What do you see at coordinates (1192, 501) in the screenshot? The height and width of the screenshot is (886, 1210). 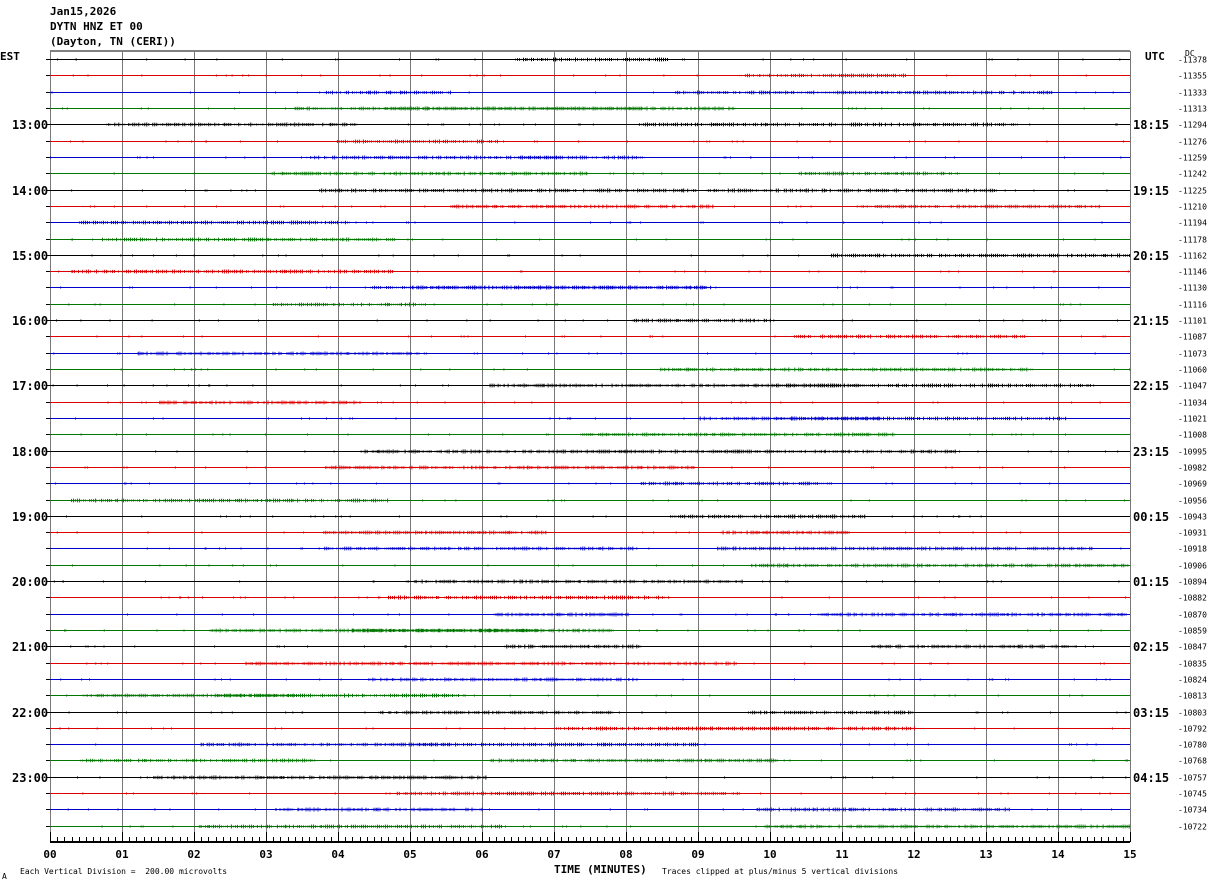 I see `dc-offset-label: -10956` at bounding box center [1192, 501].